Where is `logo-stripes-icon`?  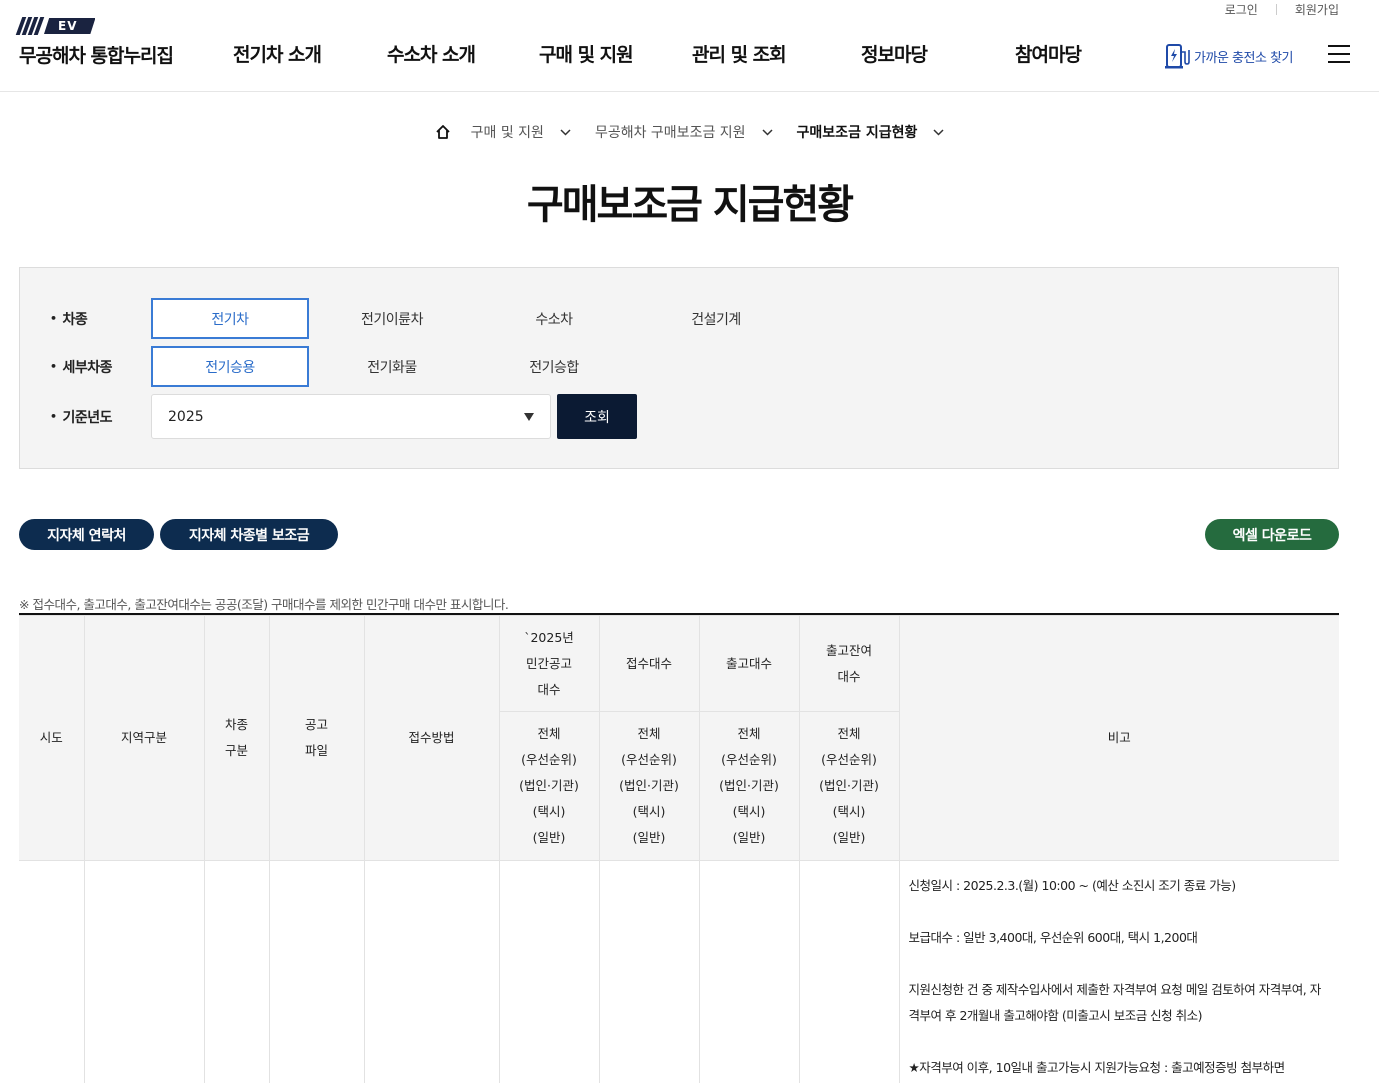
logo-stripes-icon is located at coordinates (30, 26).